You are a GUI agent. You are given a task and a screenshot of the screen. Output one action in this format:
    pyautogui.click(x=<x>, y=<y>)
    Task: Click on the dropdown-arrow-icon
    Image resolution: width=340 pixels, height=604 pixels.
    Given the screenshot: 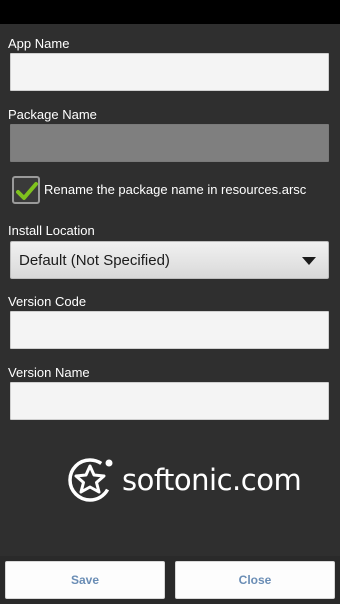 What is the action you would take?
    pyautogui.click(x=309, y=261)
    